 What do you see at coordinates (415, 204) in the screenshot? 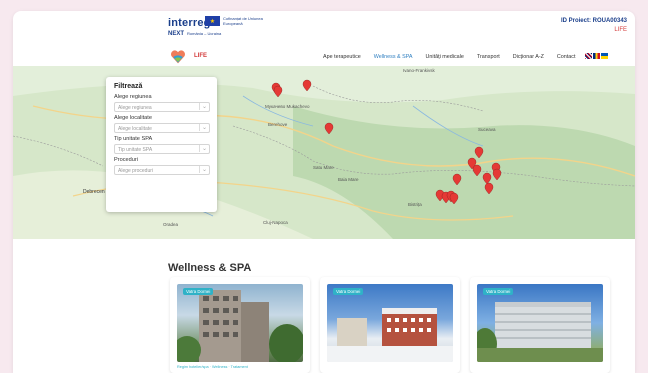
I see `map-label-bistrita: Bistrița` at bounding box center [415, 204].